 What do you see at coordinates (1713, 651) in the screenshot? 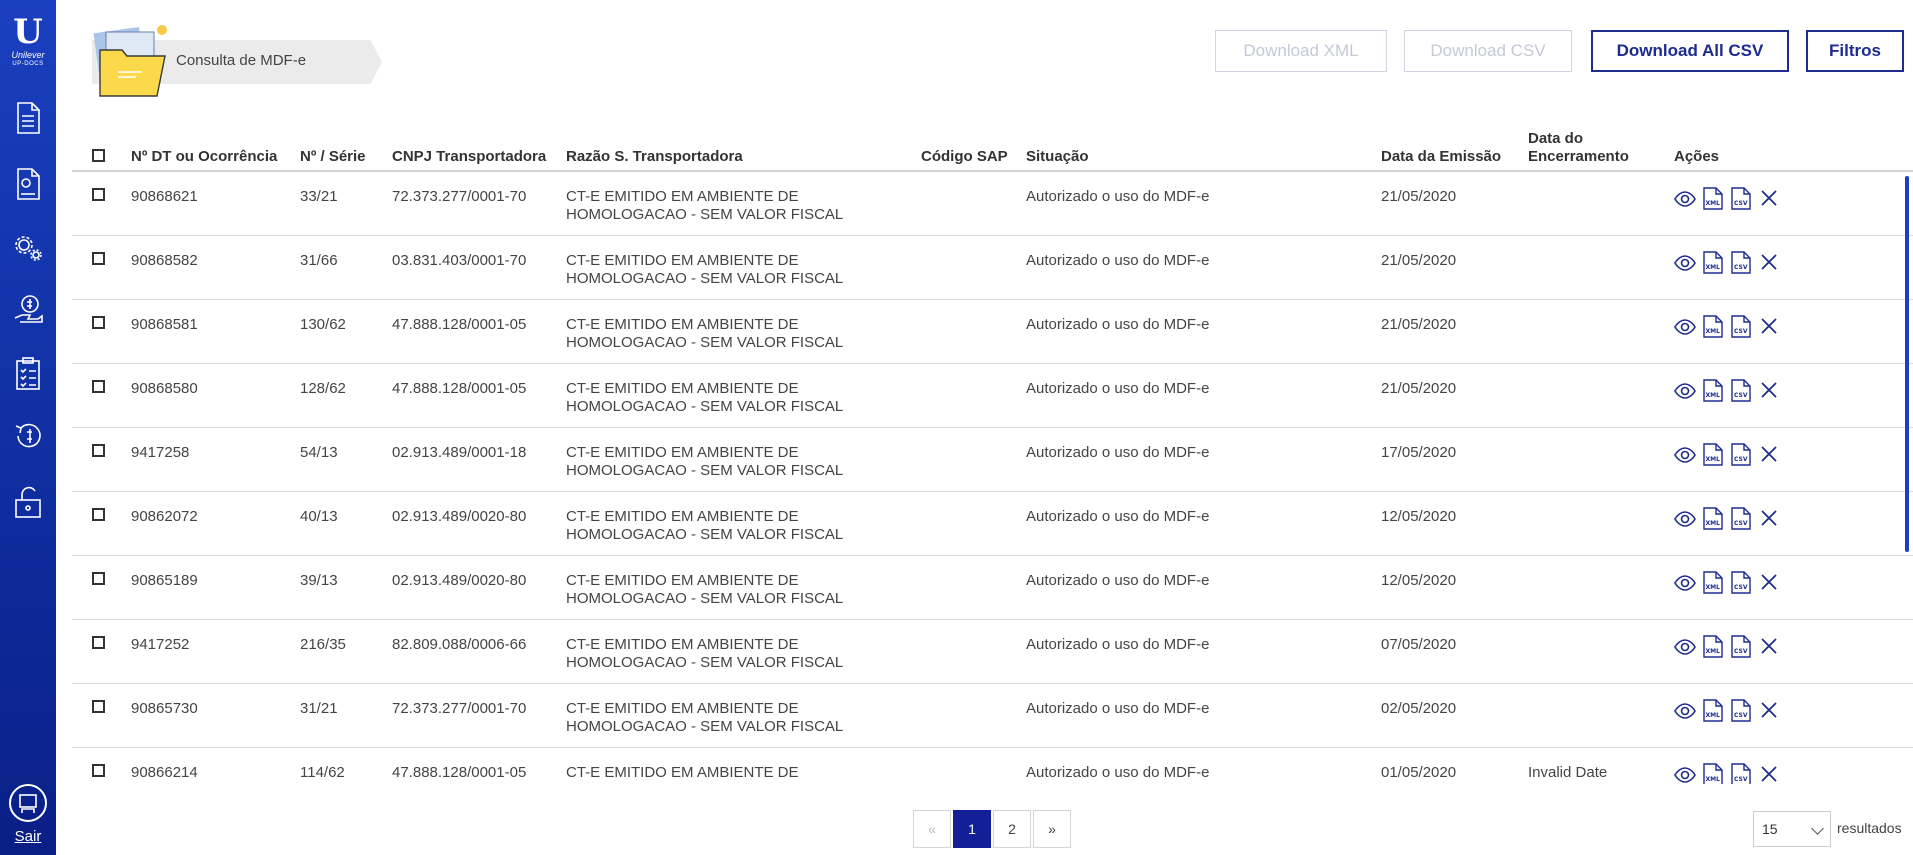
I see `svg-text: XML` at bounding box center [1713, 651].